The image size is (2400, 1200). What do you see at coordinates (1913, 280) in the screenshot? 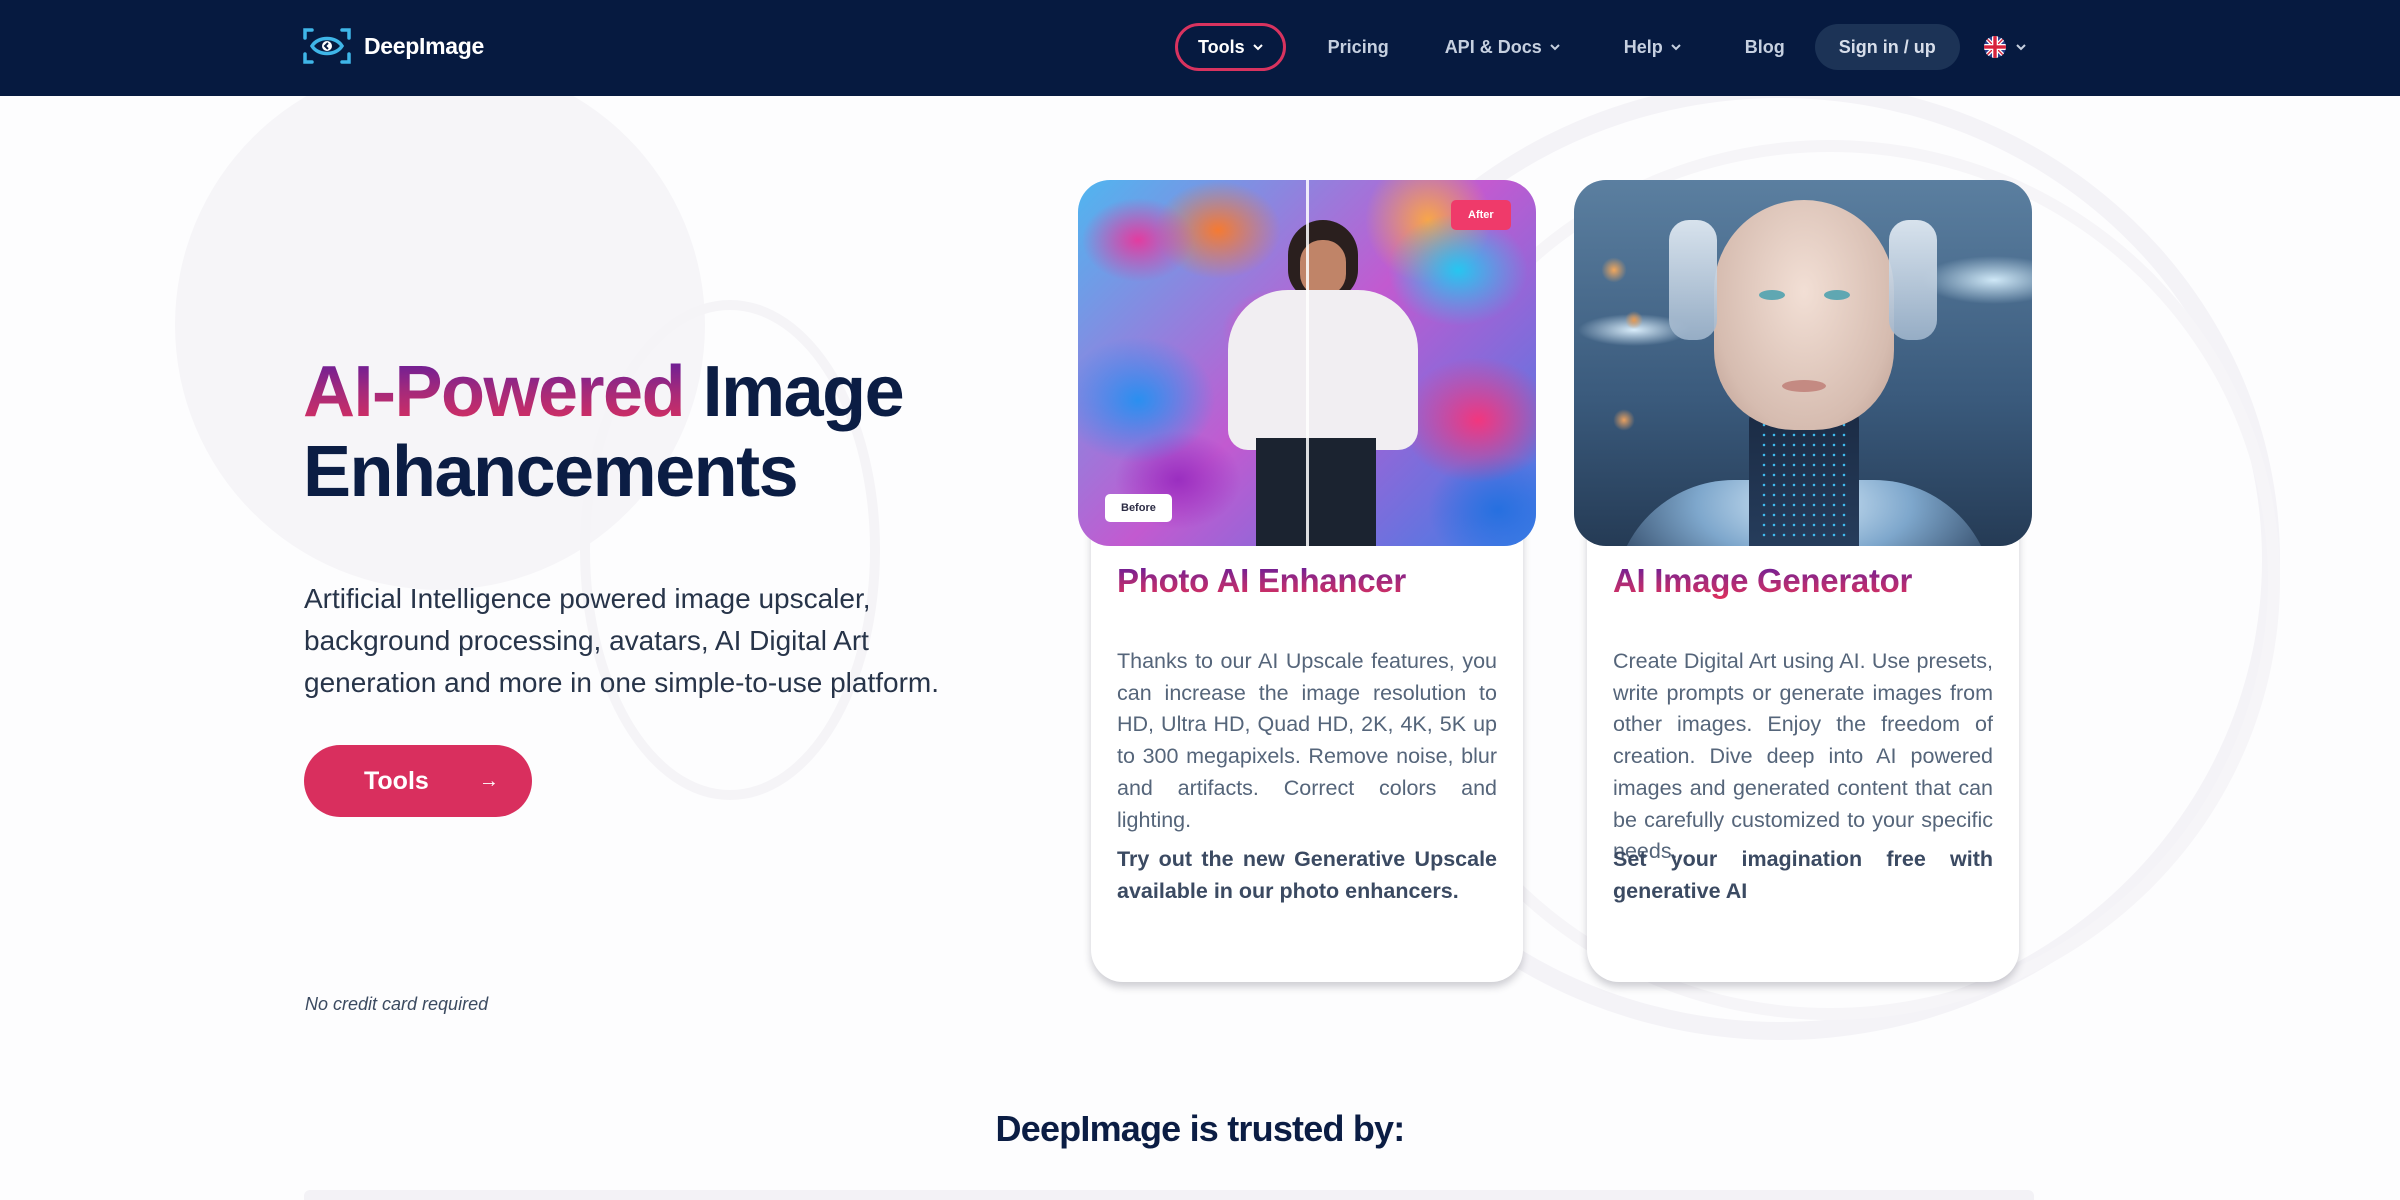
I see `headphone-right` at bounding box center [1913, 280].